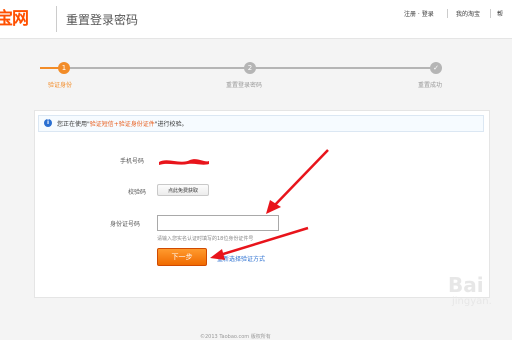  Describe the element at coordinates (125, 224) in the screenshot. I see `id-number-label: 身份证号码` at that location.